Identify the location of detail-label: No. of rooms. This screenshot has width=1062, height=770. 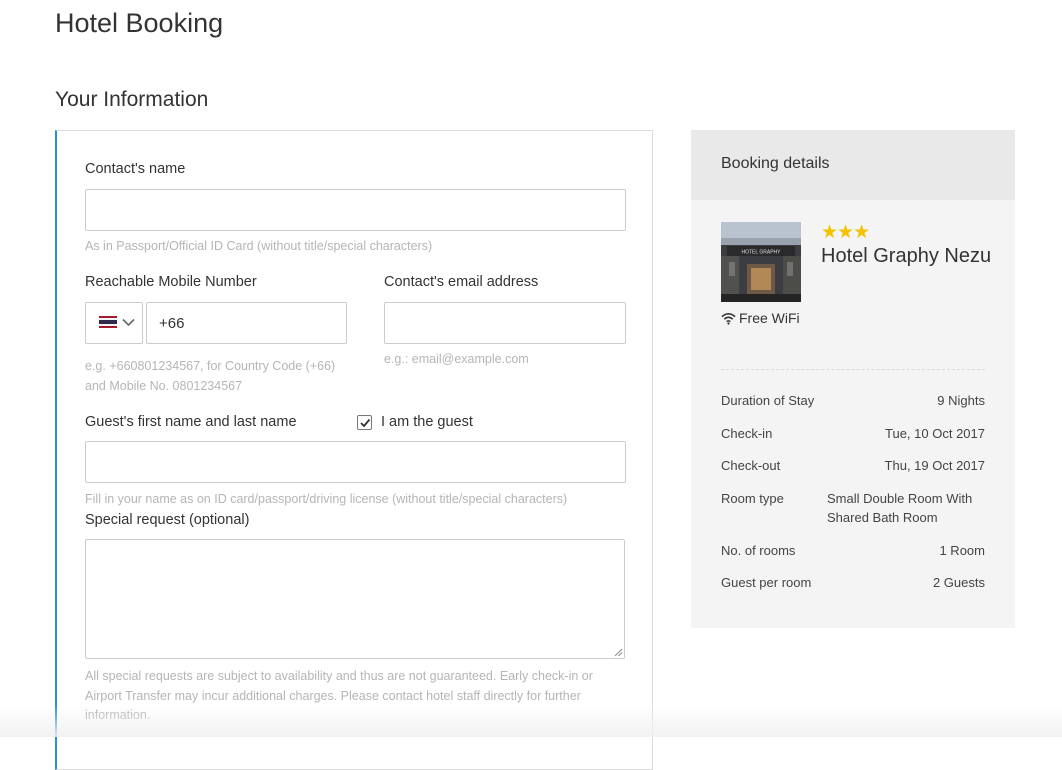
(758, 550).